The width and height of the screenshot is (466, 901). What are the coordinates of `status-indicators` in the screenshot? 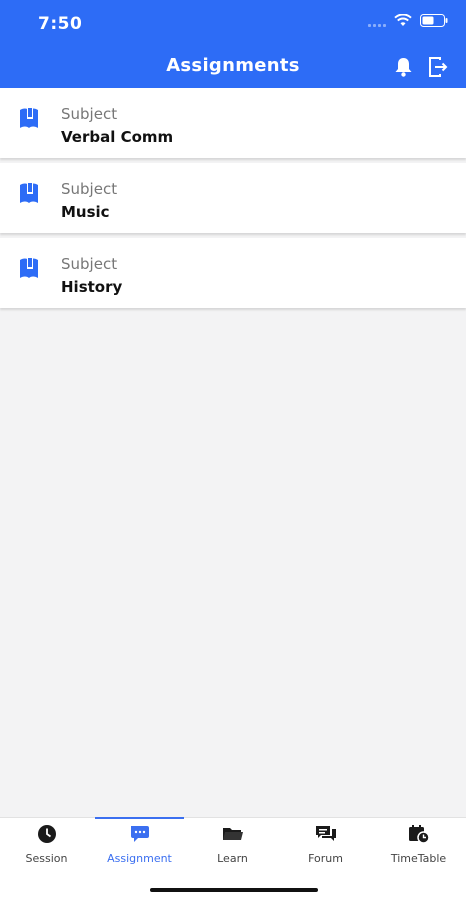 It's located at (408, 20).